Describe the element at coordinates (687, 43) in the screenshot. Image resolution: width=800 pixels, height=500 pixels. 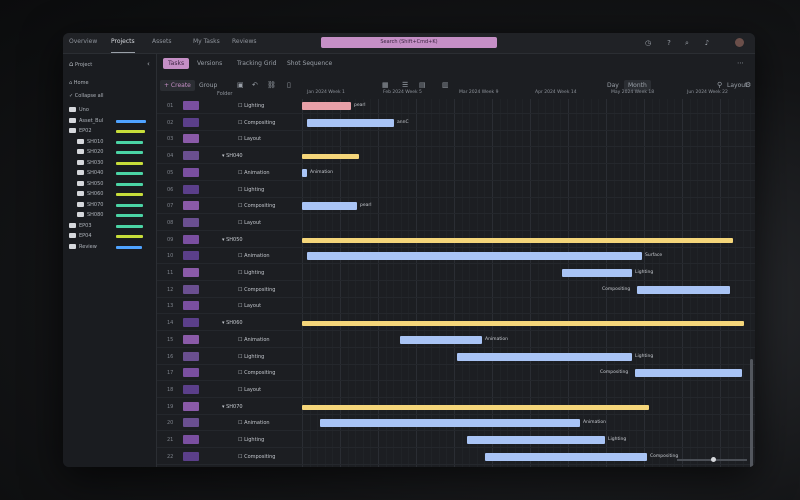
I see `search-icon: ⌕` at that location.